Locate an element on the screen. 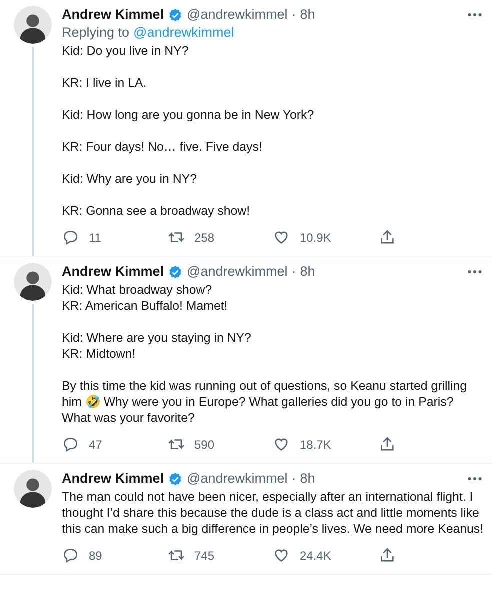 This screenshot has height=600, width=492. reply-count: 47 is located at coordinates (95, 445).